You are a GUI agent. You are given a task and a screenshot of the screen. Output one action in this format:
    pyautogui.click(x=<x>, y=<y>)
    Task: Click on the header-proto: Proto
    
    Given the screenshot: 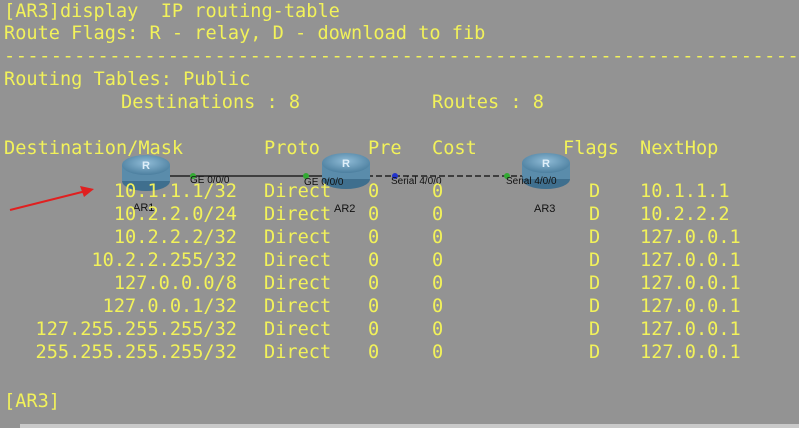 What is the action you would take?
    pyautogui.click(x=292, y=148)
    